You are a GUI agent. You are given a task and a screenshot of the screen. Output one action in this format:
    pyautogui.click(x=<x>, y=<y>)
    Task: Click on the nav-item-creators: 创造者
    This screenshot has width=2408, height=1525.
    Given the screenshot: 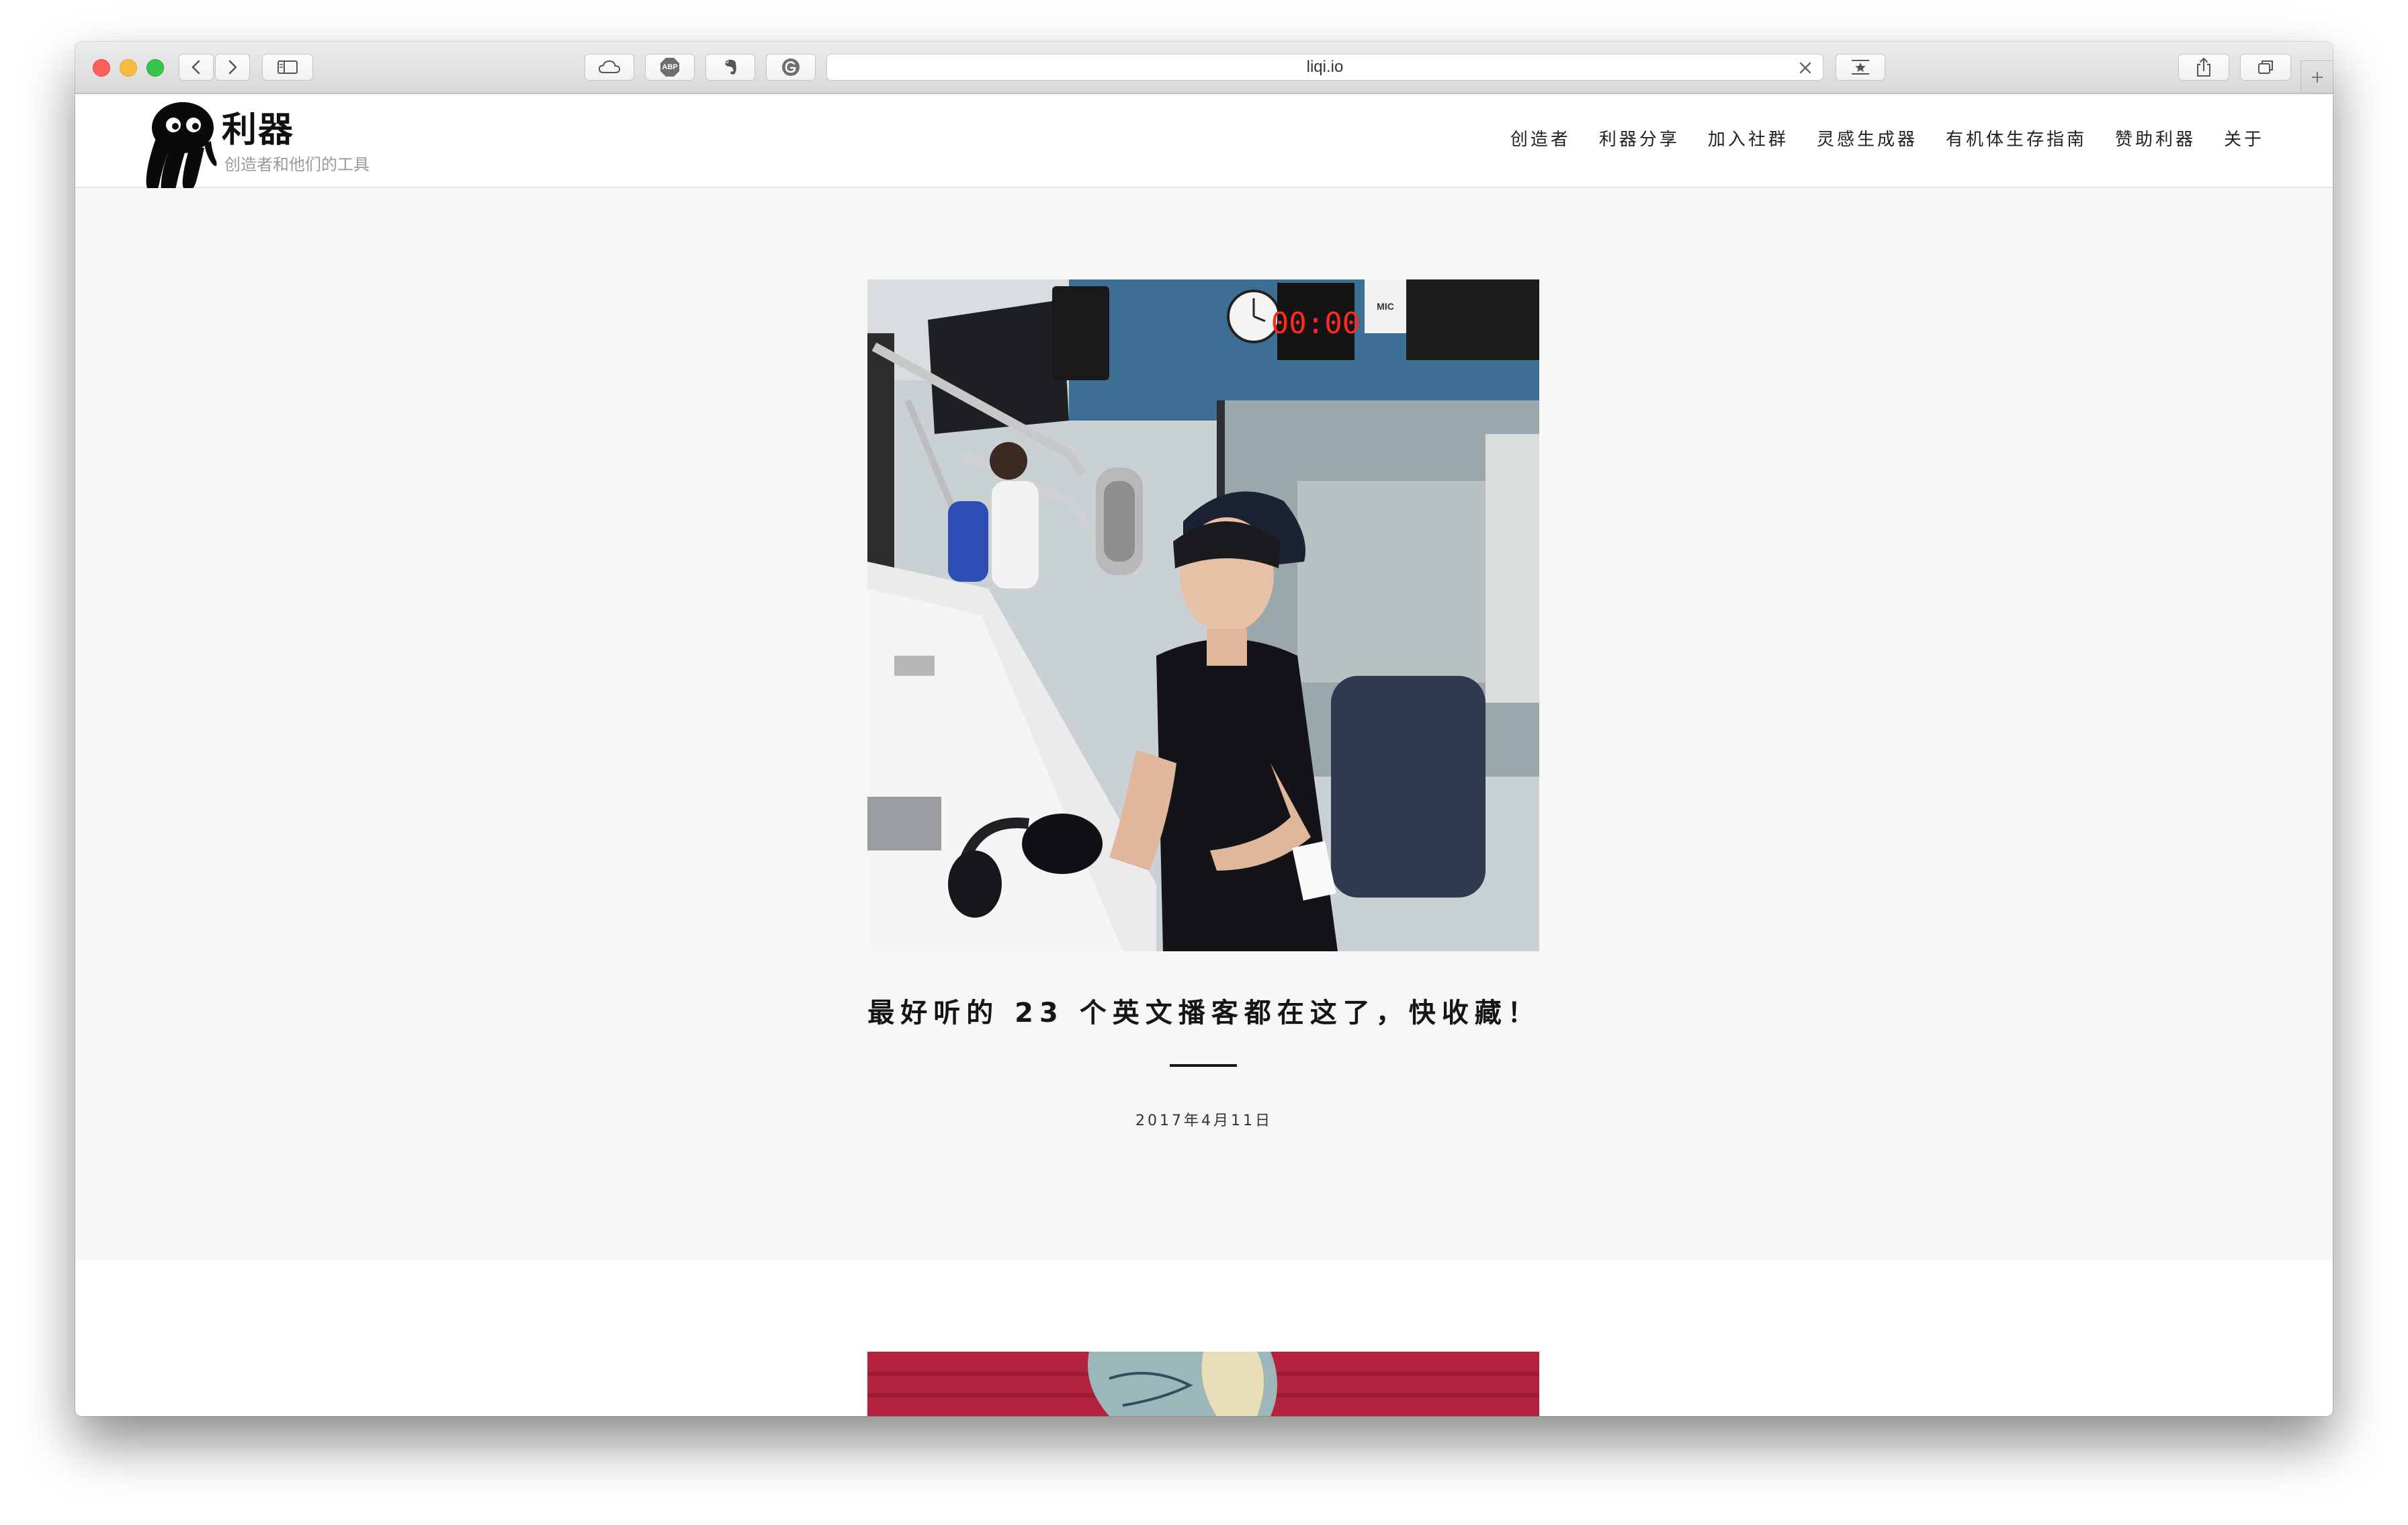 What is the action you would take?
    pyautogui.click(x=1540, y=140)
    